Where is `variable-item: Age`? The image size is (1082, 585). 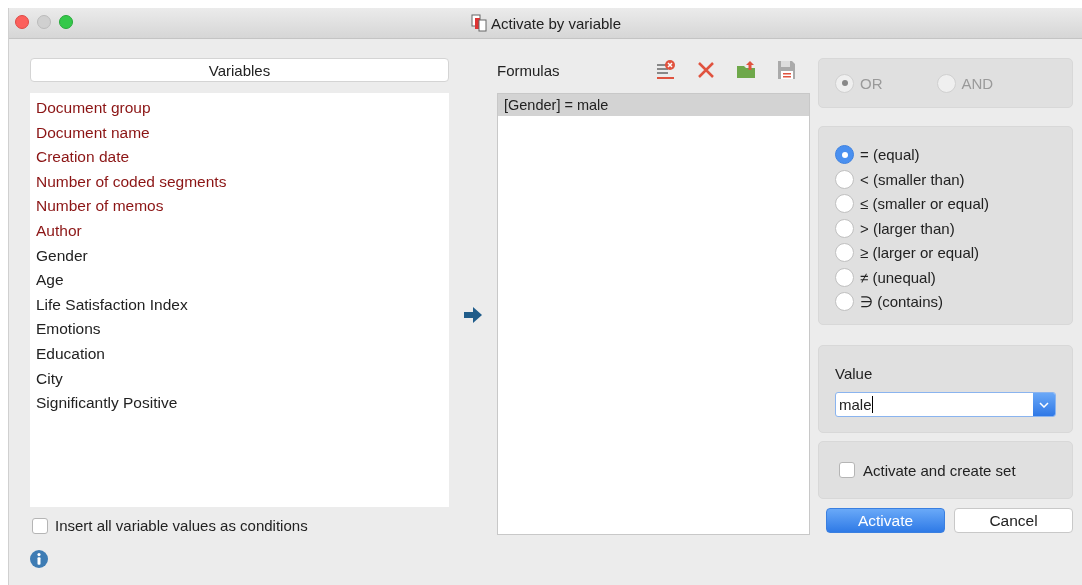 variable-item: Age is located at coordinates (239, 280).